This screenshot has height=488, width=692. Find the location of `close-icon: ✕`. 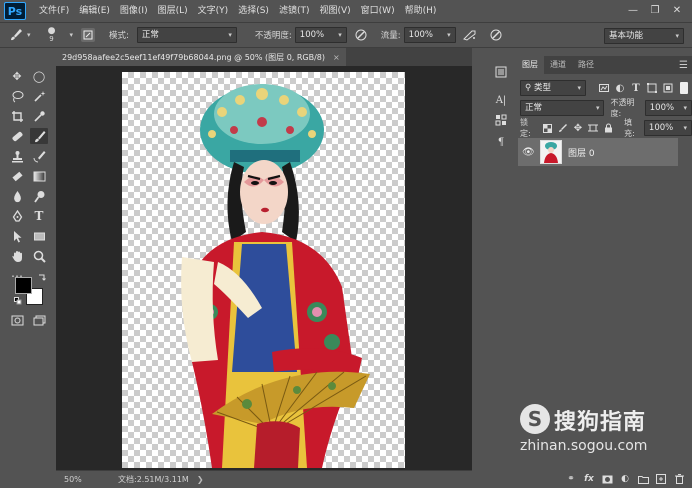

close-icon: ✕ is located at coordinates (677, 10).